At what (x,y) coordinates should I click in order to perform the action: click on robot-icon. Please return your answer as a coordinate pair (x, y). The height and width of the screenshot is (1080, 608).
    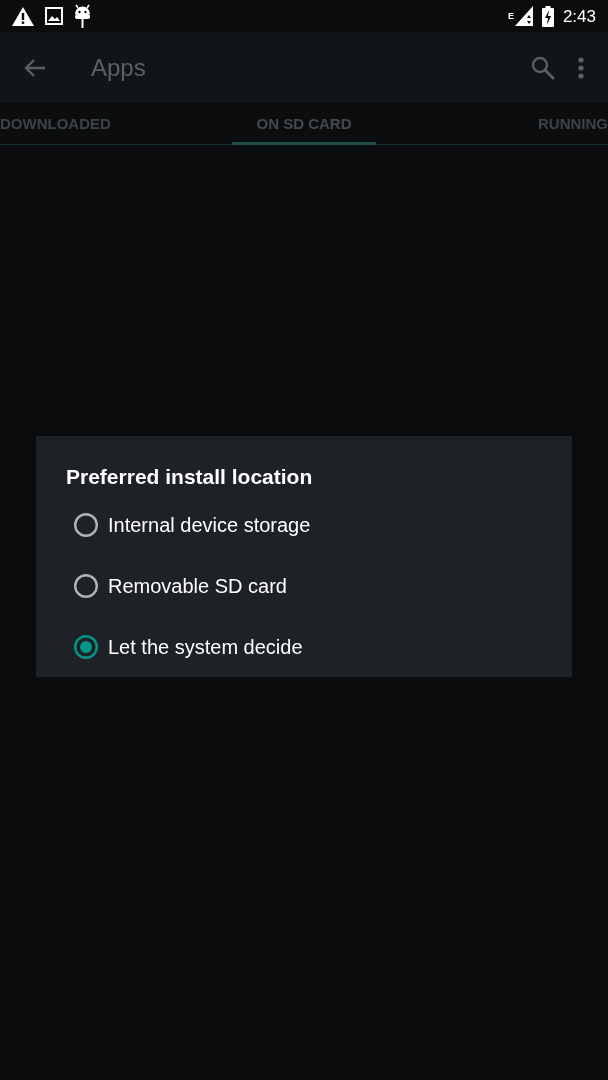
    Looking at the image, I should click on (82, 16).